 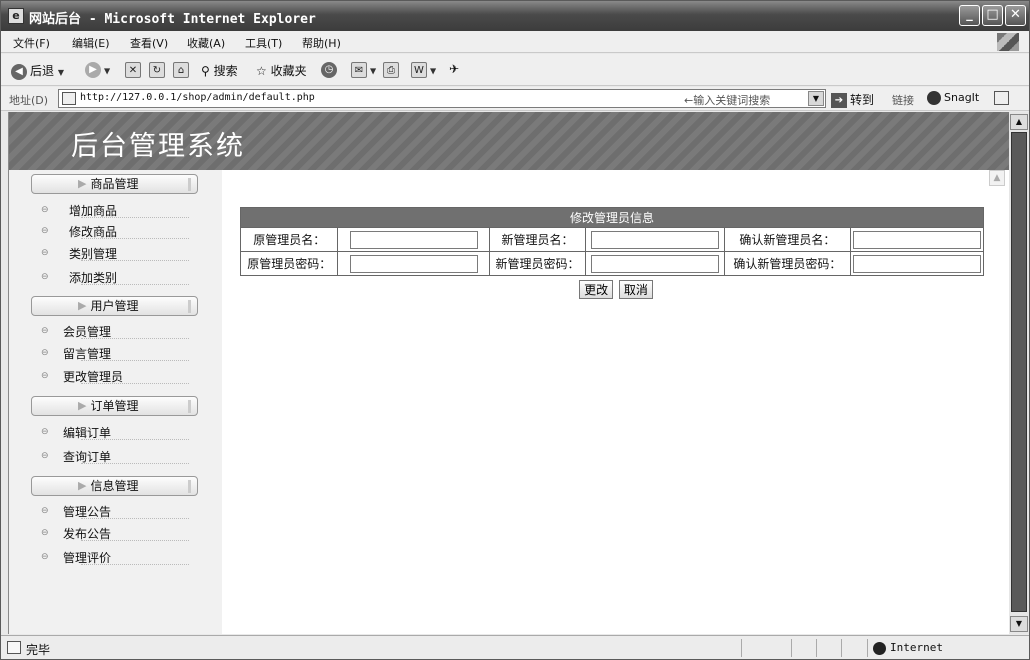 I want to click on old-password-cell, so click(x=414, y=263).